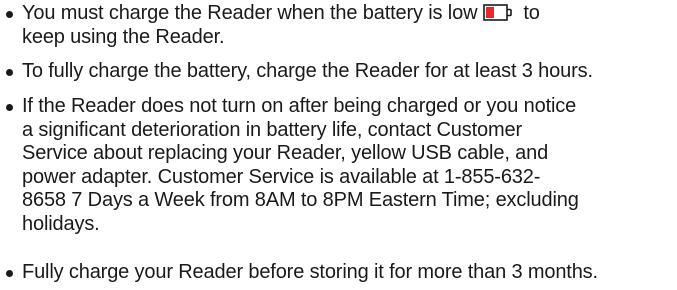 The height and width of the screenshot is (290, 677). I want to click on list-item-line: holidays., so click(61, 223).